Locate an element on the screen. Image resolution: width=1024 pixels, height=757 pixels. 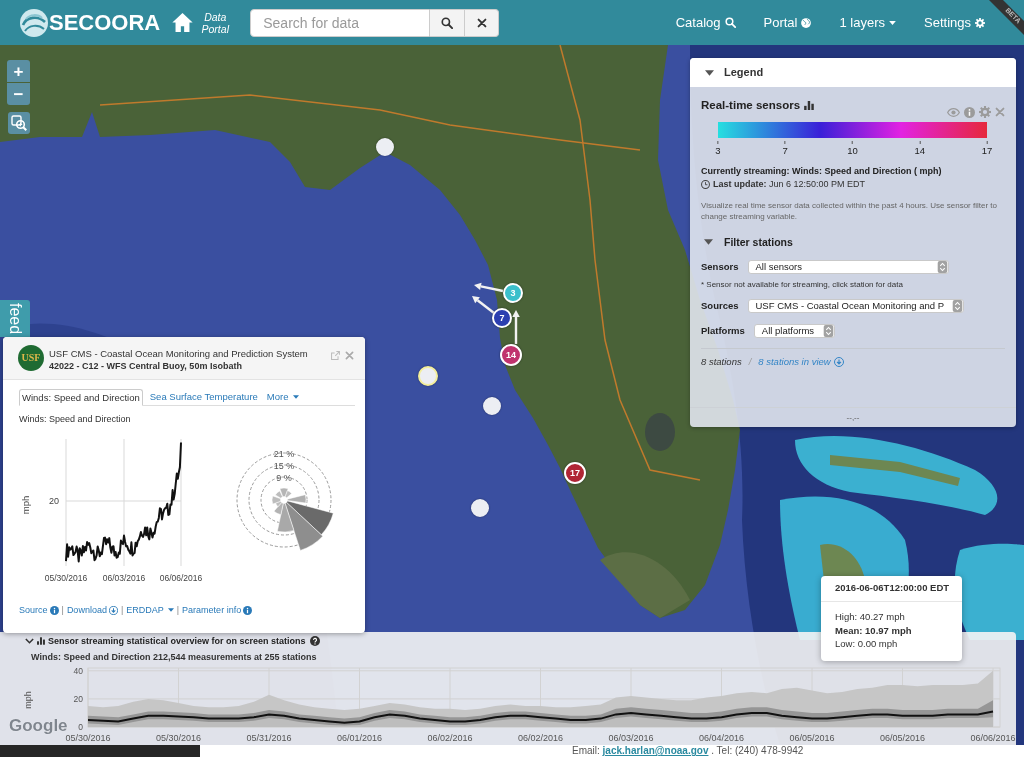
search-button is located at coordinates (448, 22).